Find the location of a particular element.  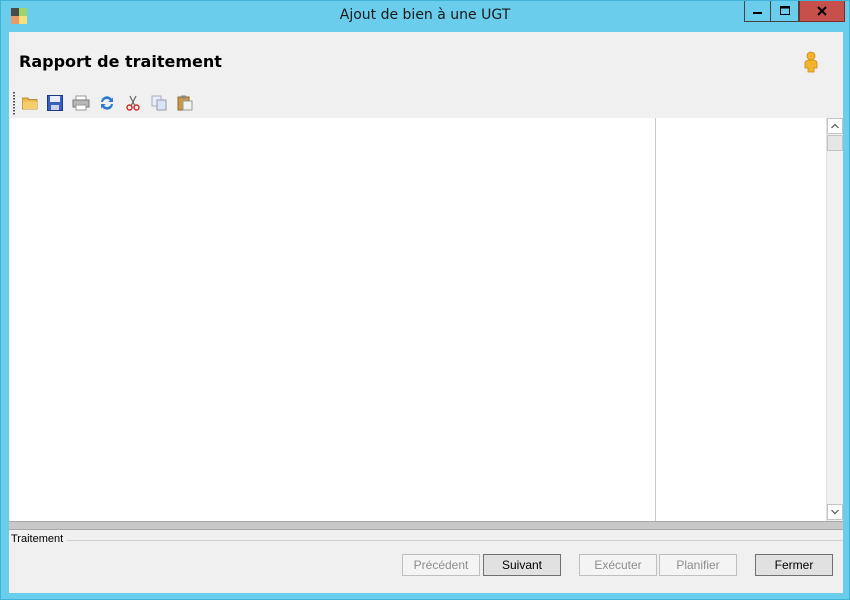

chevron-up-icon is located at coordinates (835, 126).